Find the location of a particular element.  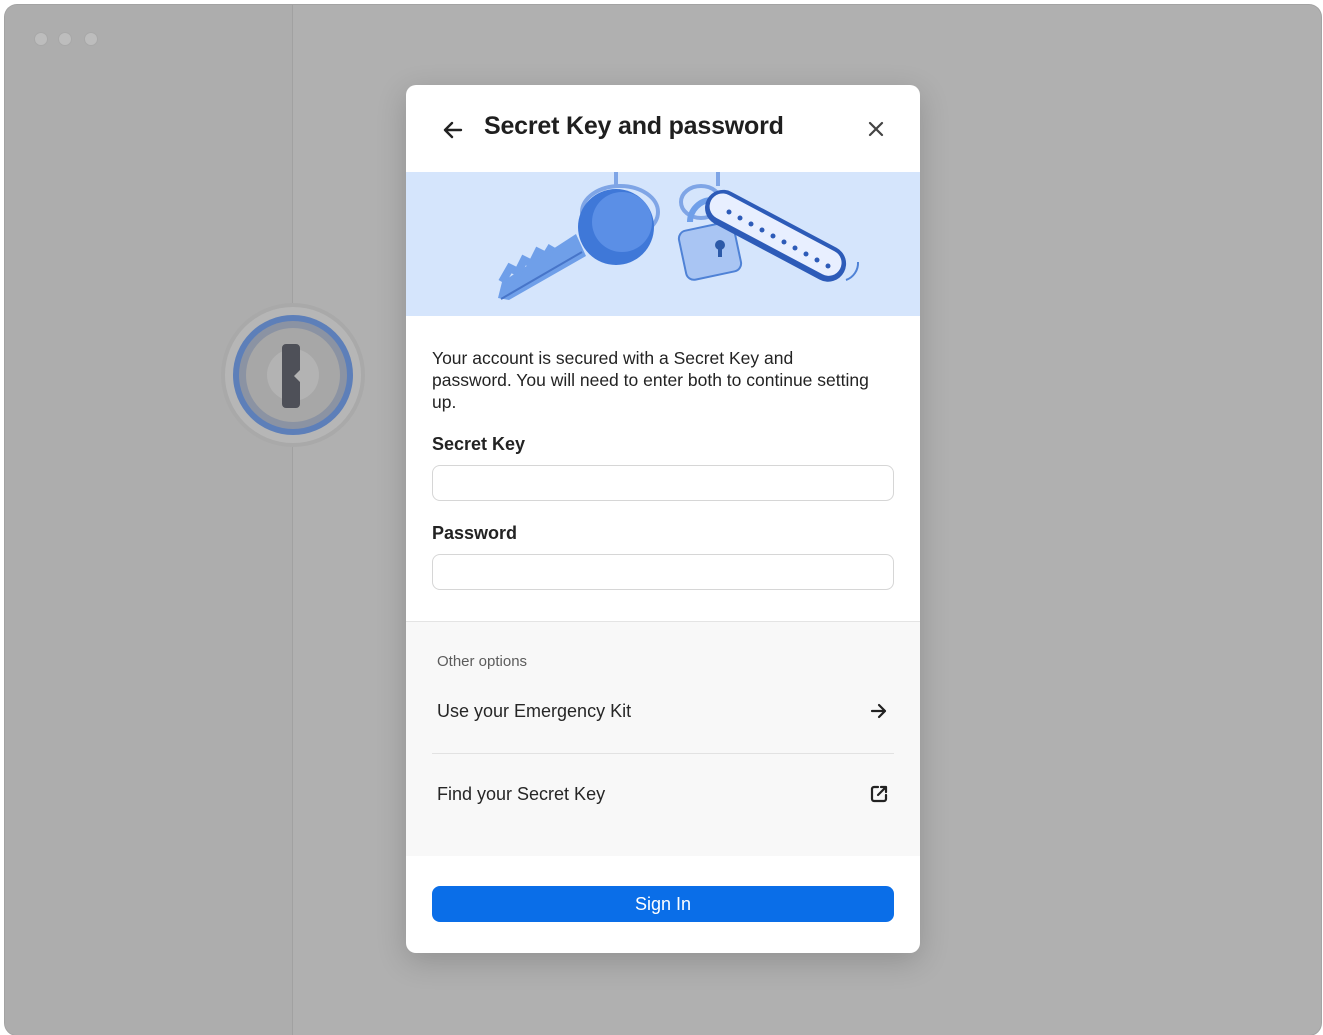

close-button is located at coordinates (876, 129).